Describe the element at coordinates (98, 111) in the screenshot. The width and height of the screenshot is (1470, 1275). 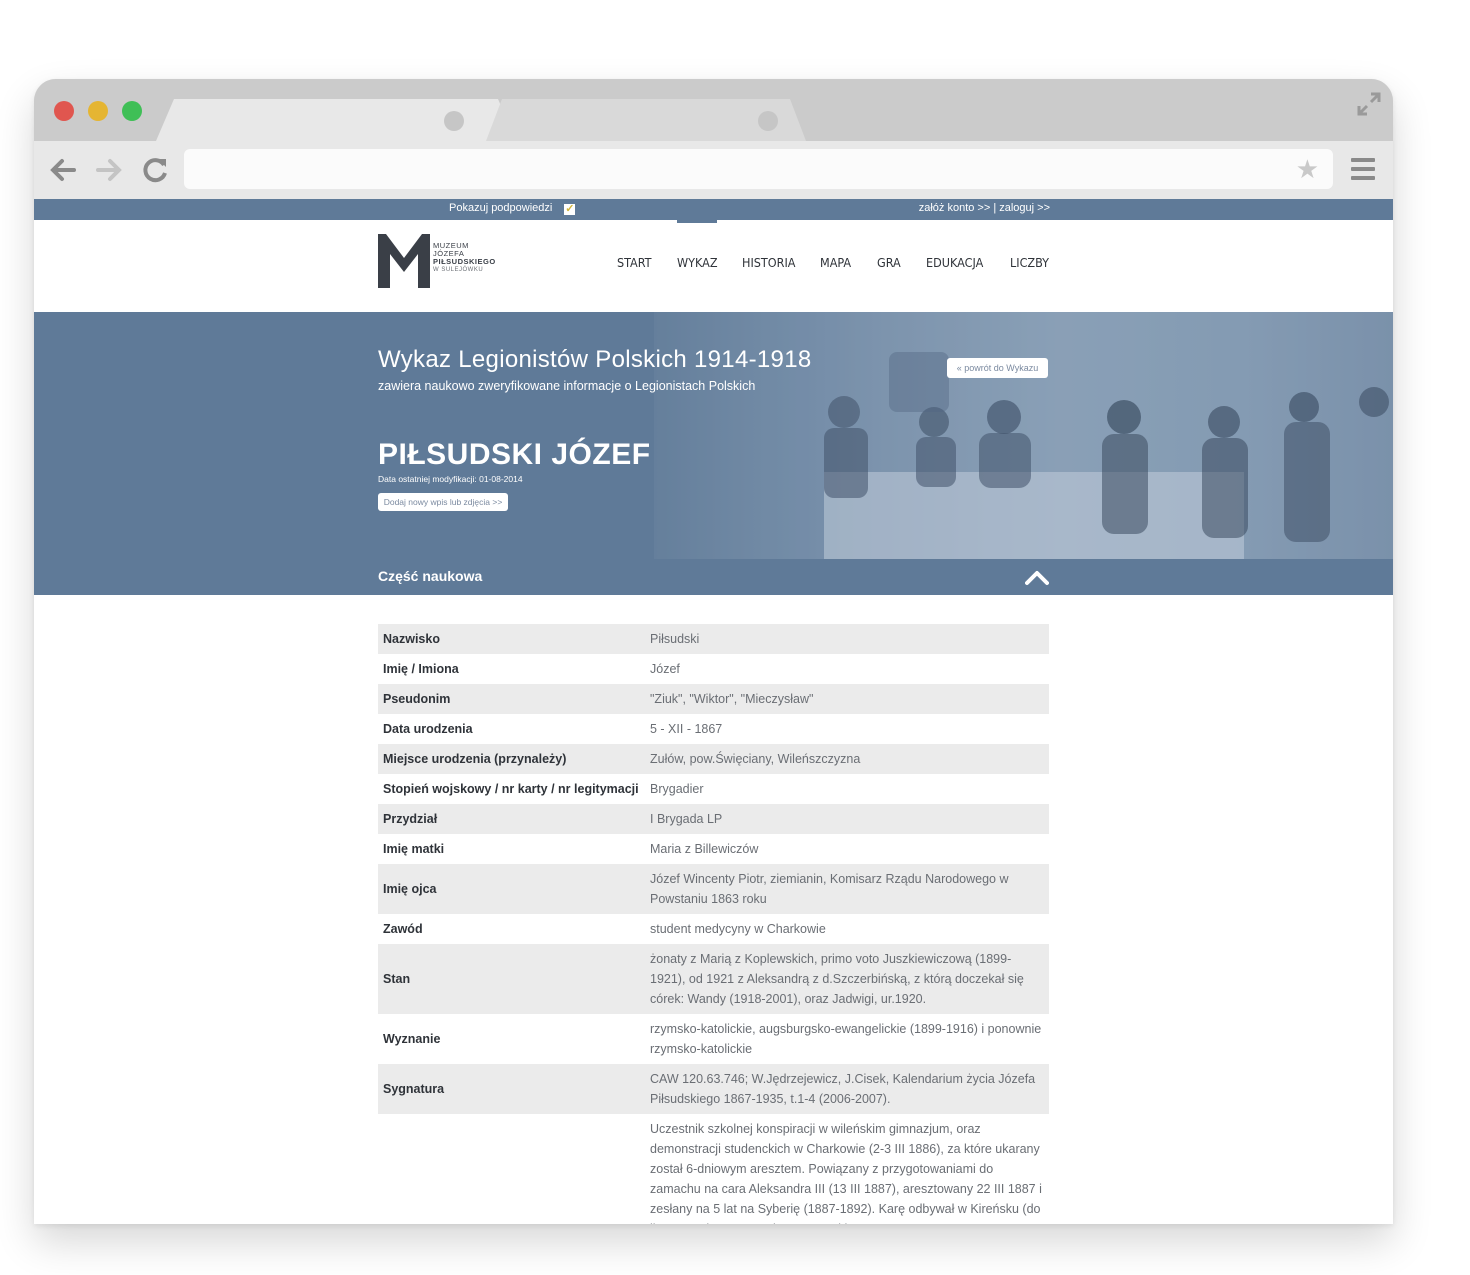
I see `minimize-window-button` at that location.